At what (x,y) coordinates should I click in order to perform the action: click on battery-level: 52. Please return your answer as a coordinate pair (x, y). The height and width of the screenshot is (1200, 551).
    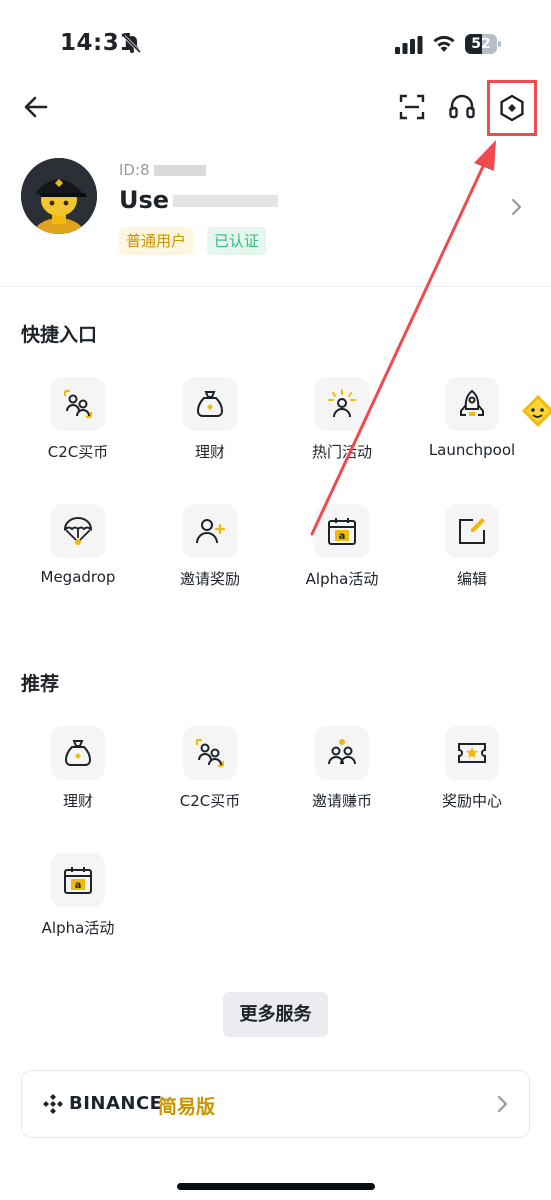
    Looking at the image, I should click on (481, 44).